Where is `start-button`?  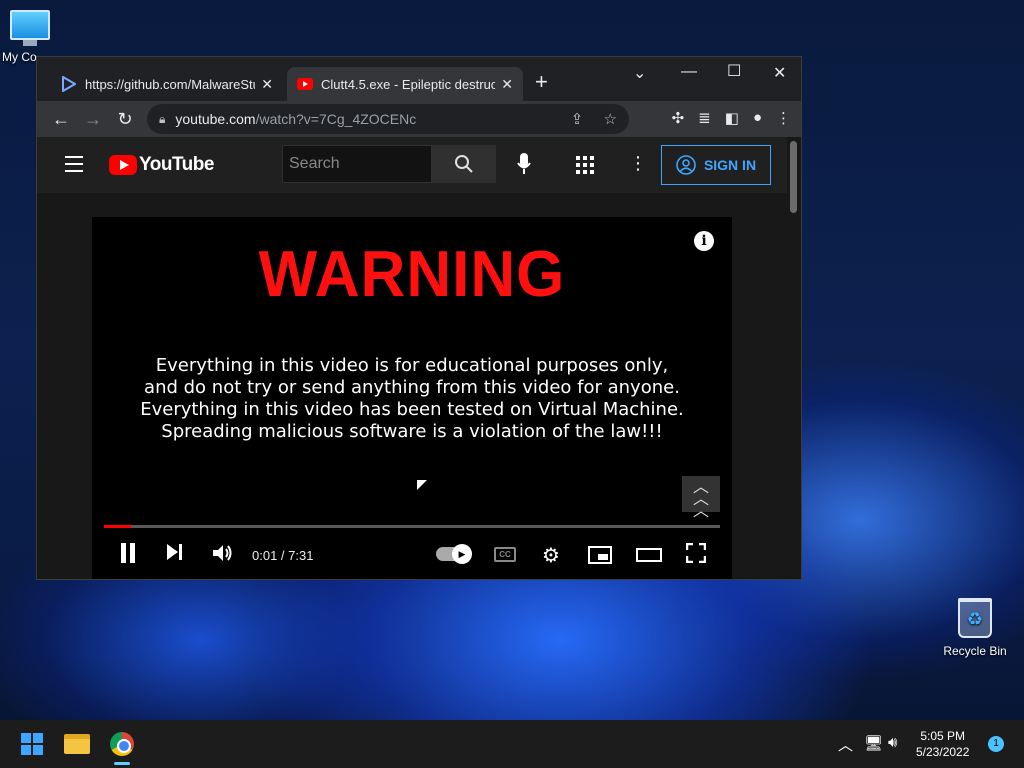 start-button is located at coordinates (32, 744).